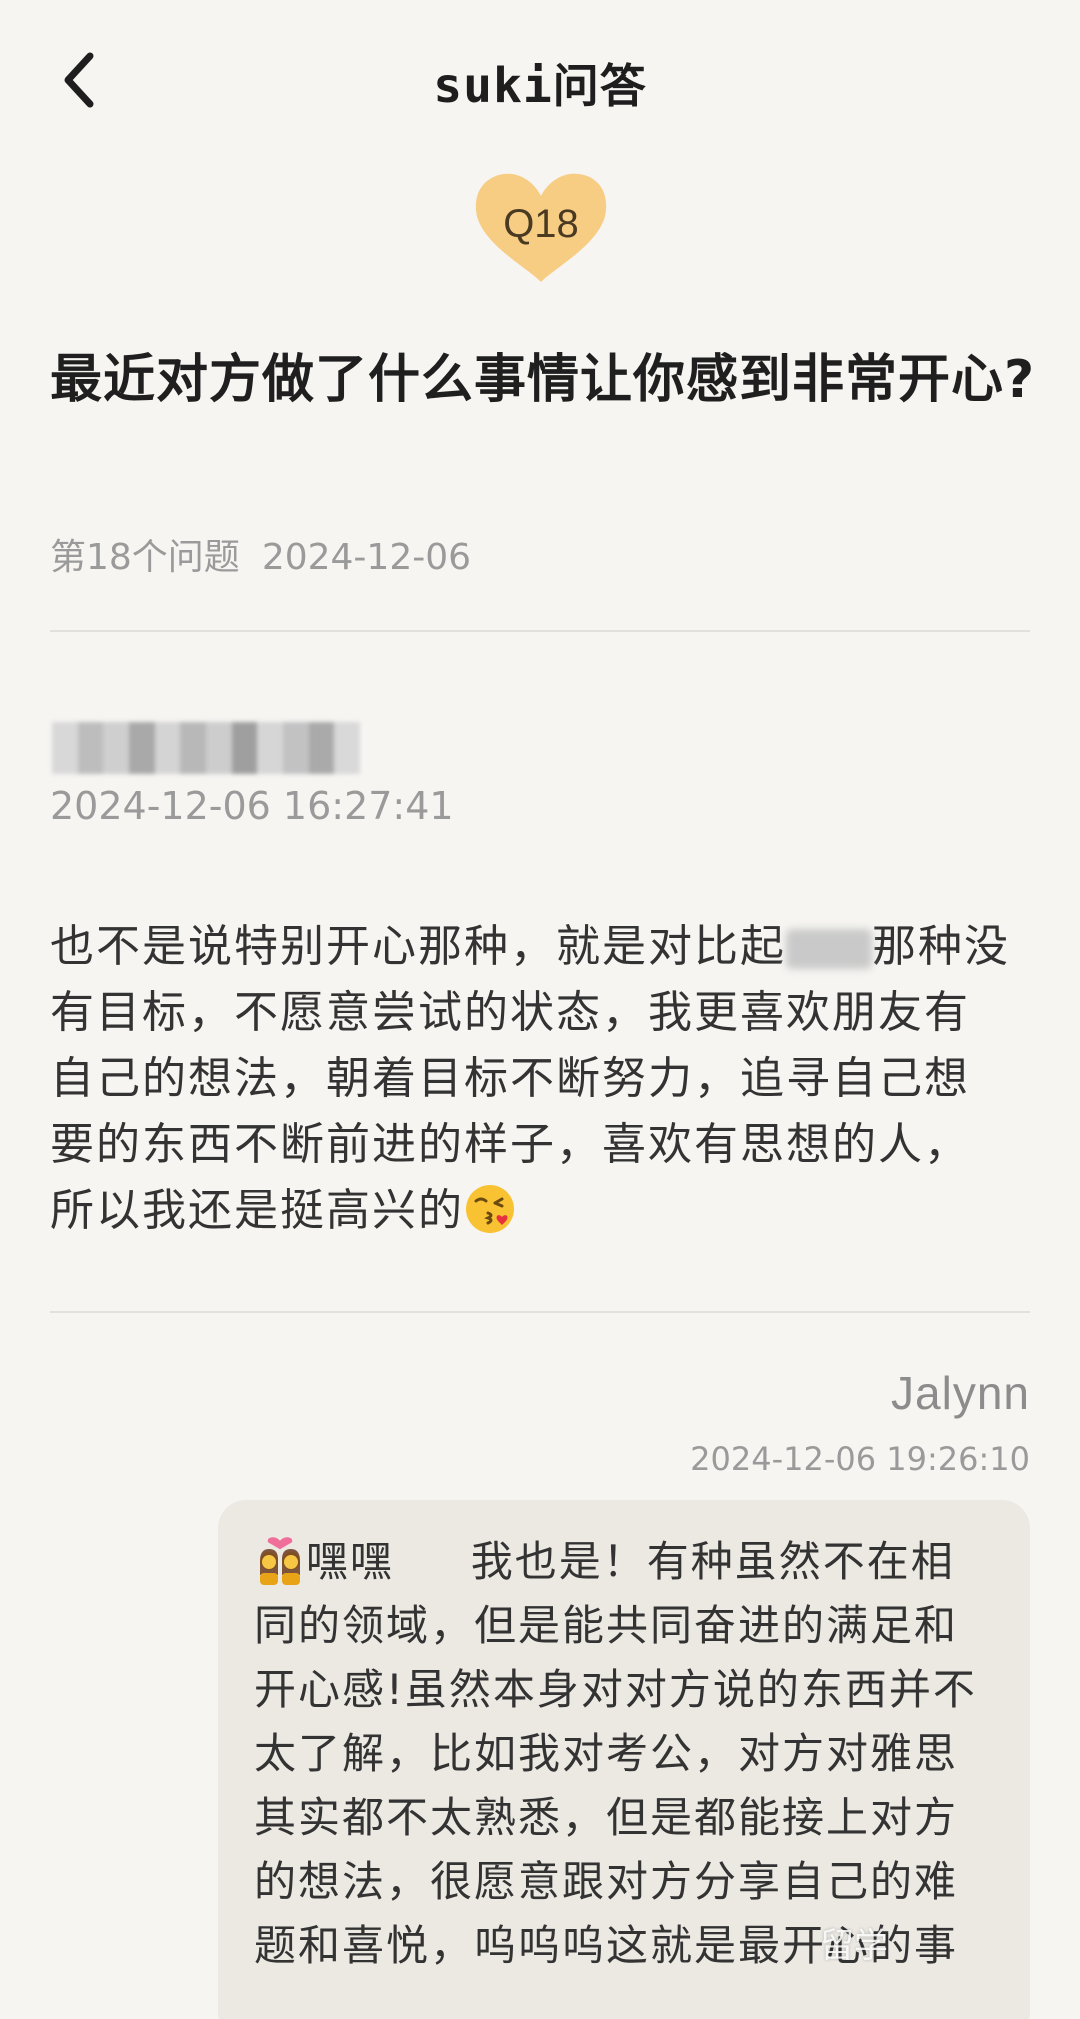 This screenshot has width=1080, height=2019. I want to click on question-number-badge: Q18, so click(541, 227).